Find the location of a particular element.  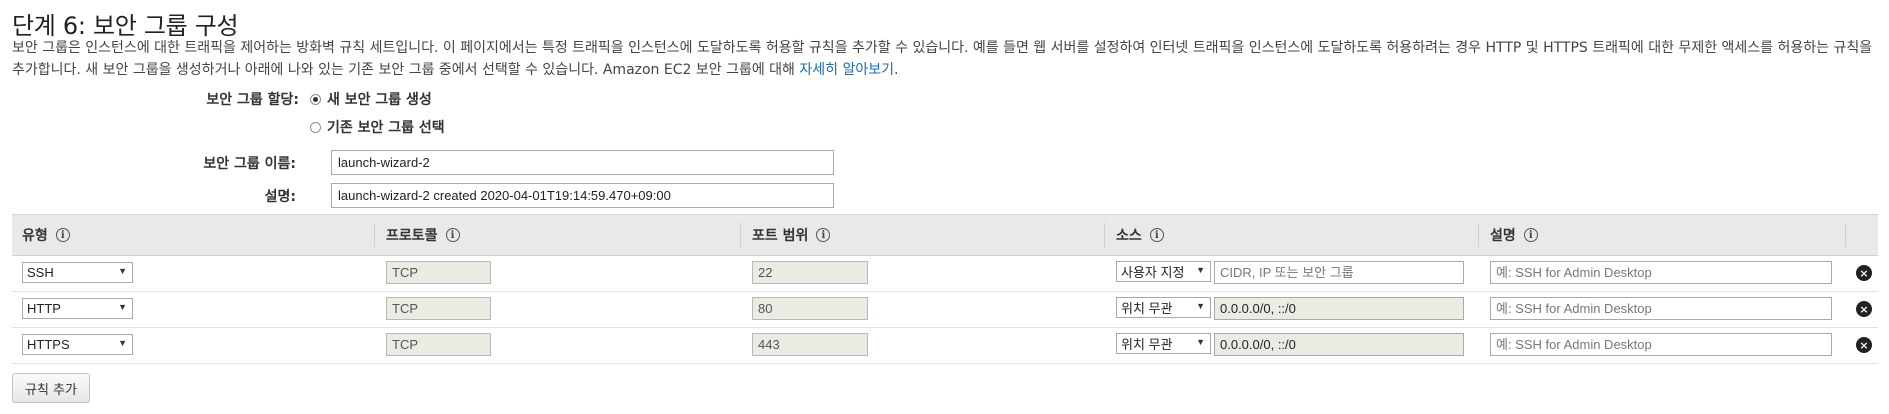

table-row: HTTPS▼ TCP 443 위치 무관▼ × is located at coordinates (945, 345).